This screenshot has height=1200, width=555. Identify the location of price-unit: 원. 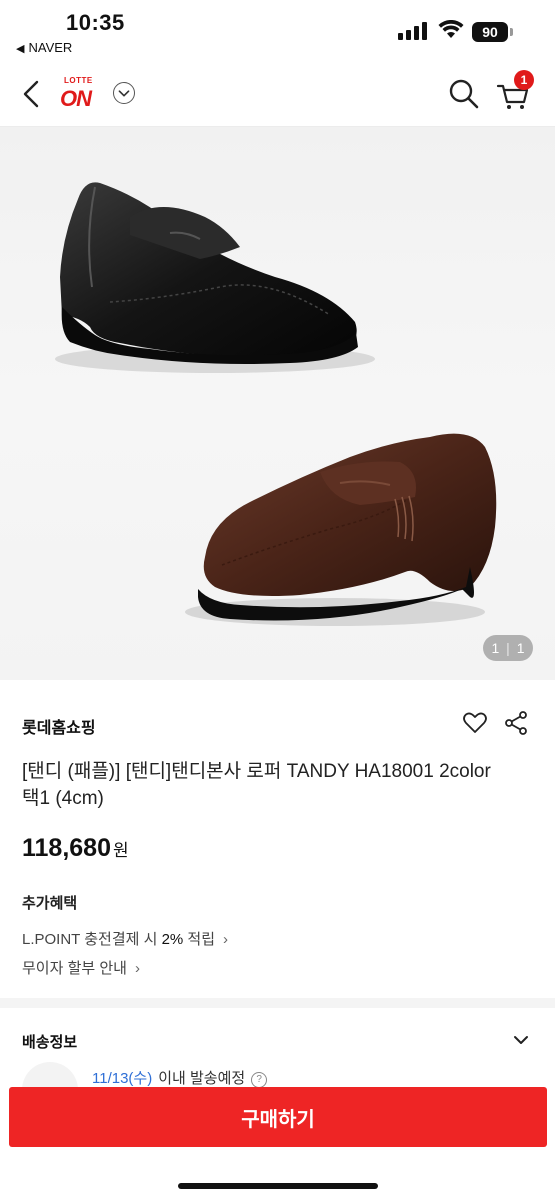
(121, 850).